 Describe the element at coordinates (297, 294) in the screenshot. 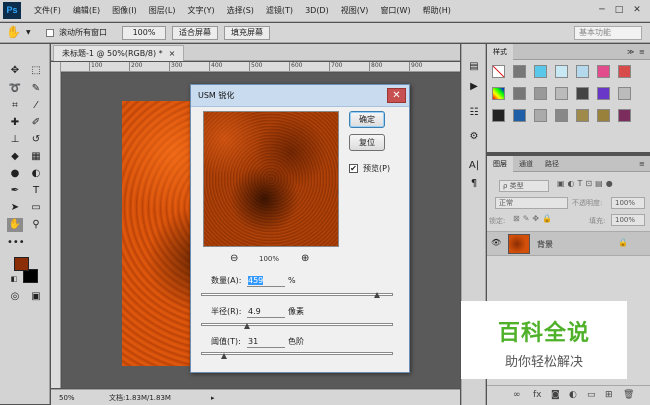

I see `amount-slider-track` at that location.